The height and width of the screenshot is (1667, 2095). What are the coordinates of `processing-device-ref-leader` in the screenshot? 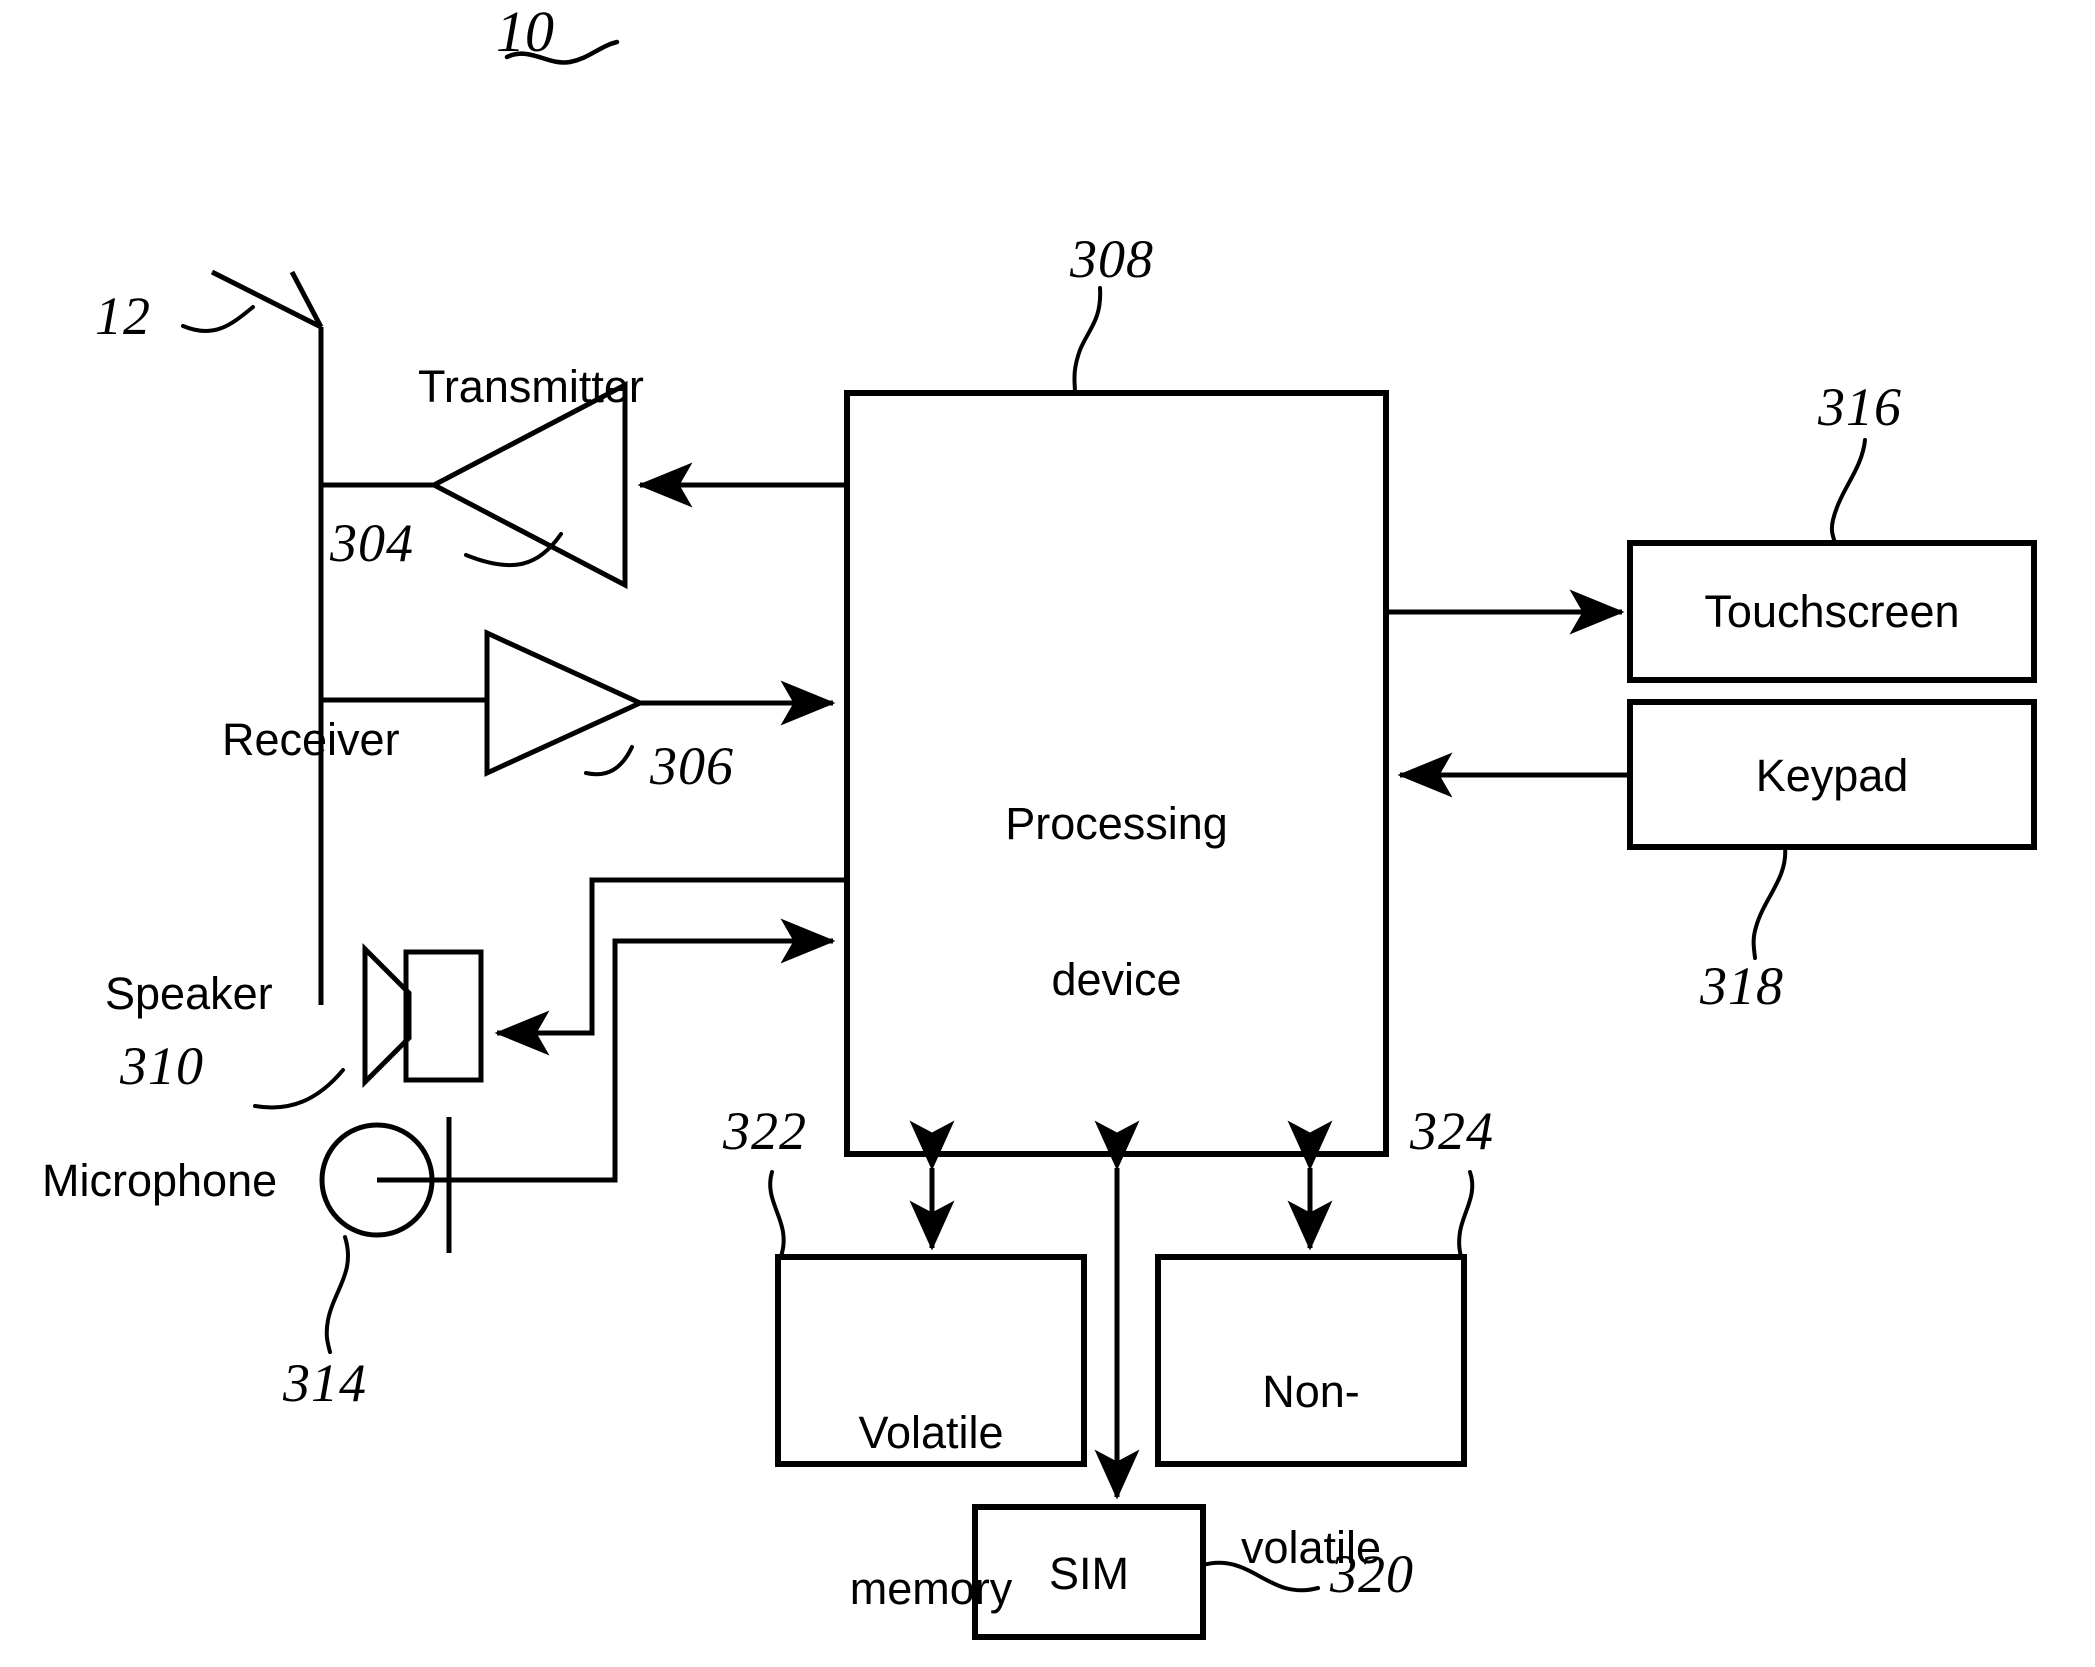 It's located at (1087, 340).